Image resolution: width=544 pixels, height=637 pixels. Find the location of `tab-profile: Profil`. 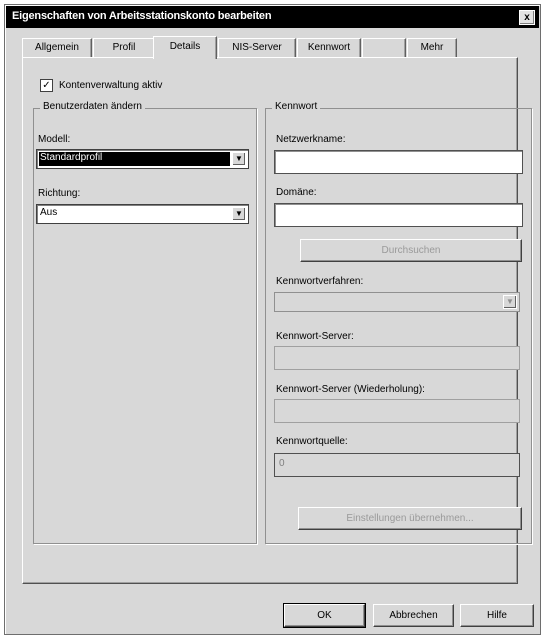

tab-profile: Profil is located at coordinates (124, 47).